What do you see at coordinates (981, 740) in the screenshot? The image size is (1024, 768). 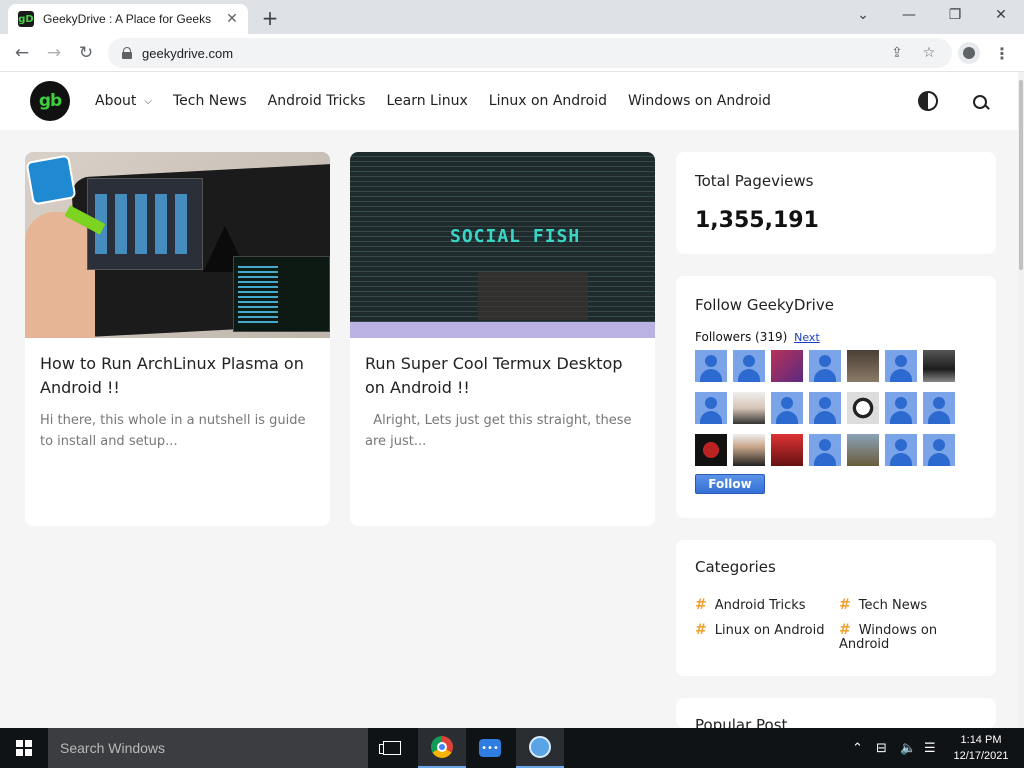 I see `clock-time: 1:14 PM` at bounding box center [981, 740].